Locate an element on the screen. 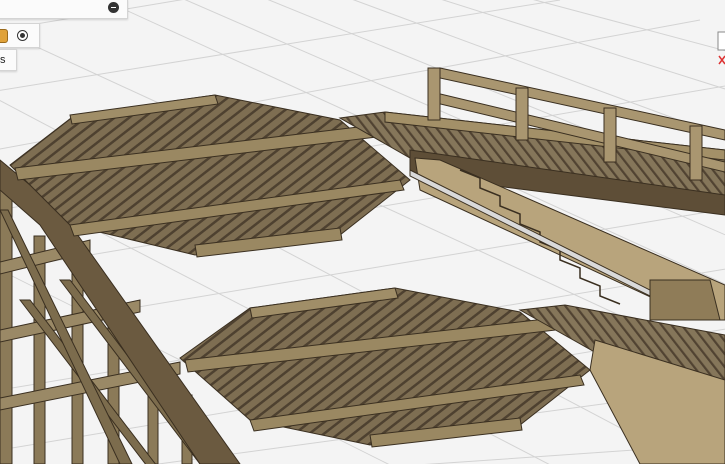  browser-row-icons is located at coordinates (20, 35).